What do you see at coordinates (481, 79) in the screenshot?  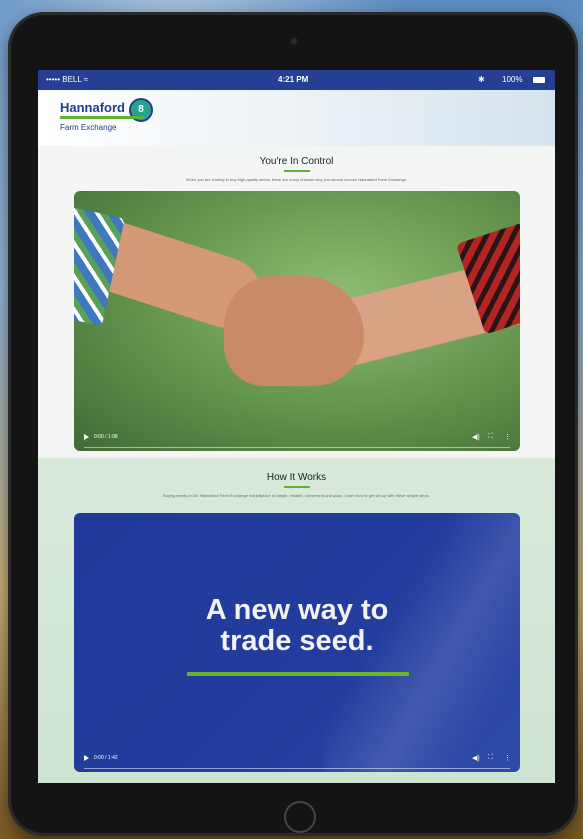 I see `bluetooth-icon: ✱` at bounding box center [481, 79].